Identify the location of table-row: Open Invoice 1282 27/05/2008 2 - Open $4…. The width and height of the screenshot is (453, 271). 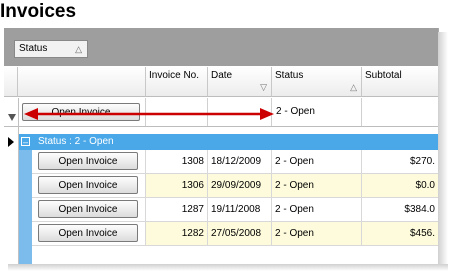
(235, 234).